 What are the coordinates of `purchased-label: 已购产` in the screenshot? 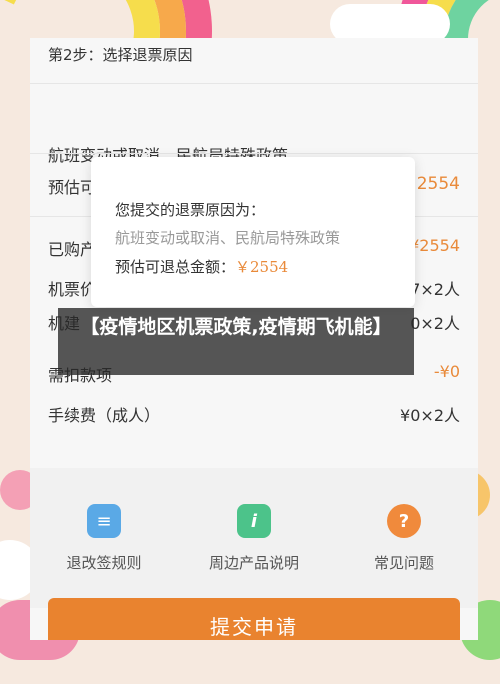 It's located at (72, 249).